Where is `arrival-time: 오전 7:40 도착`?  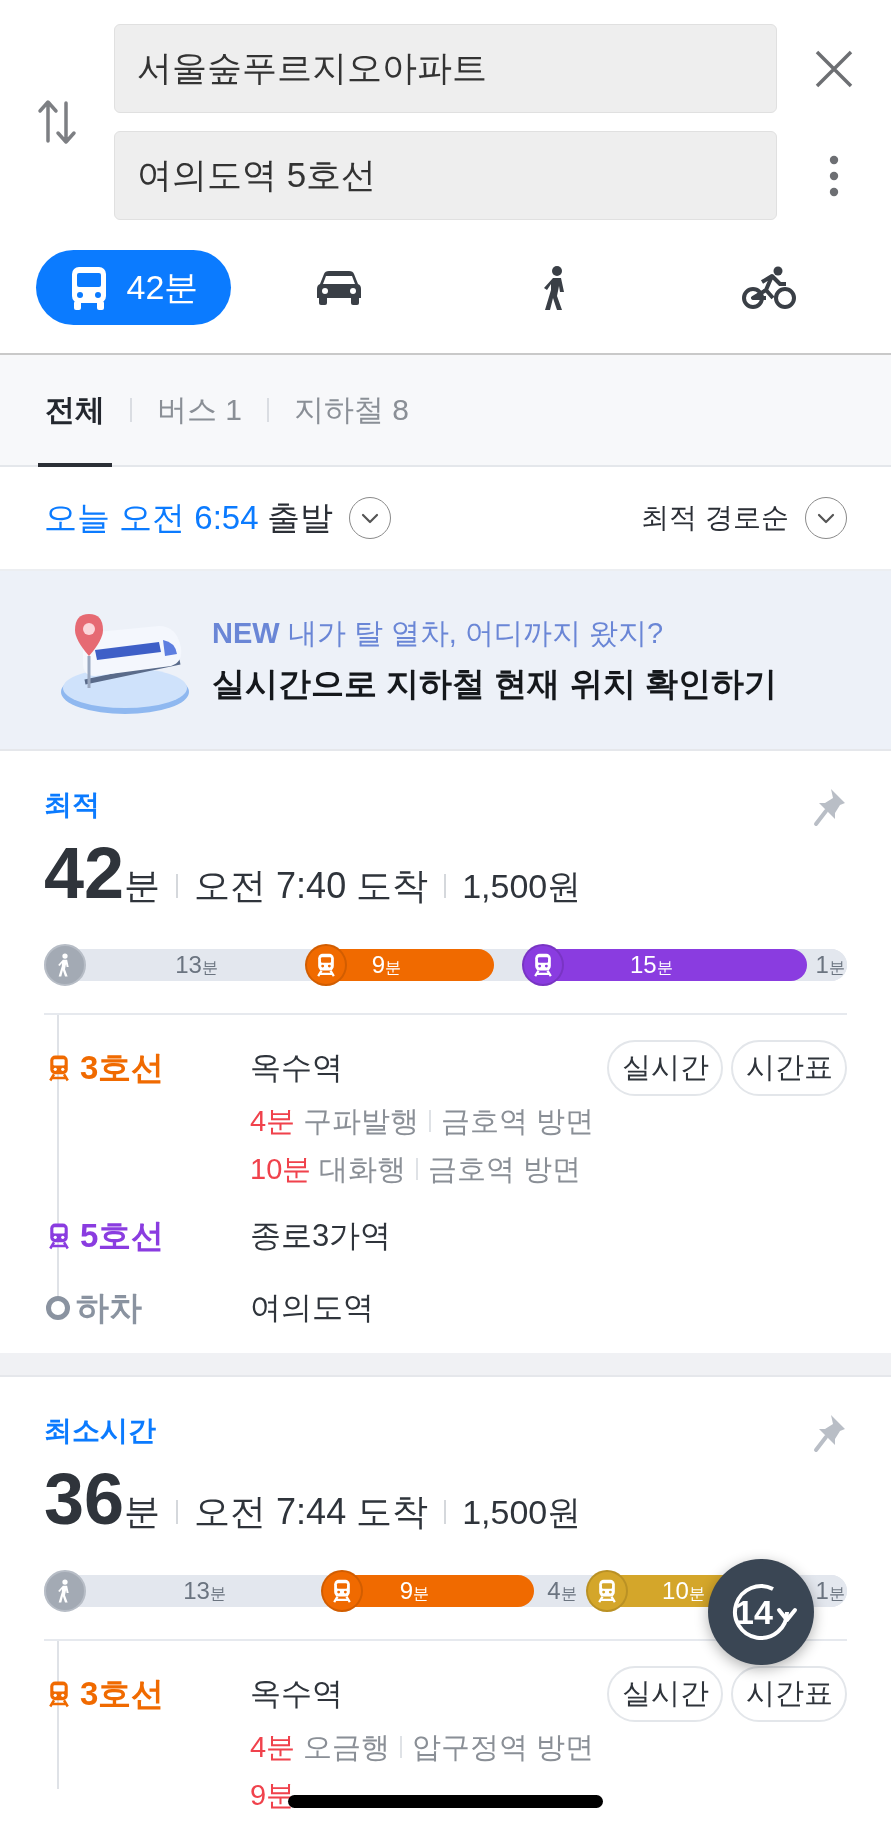
arrival-time: 오전 7:40 도착 is located at coordinates (311, 886).